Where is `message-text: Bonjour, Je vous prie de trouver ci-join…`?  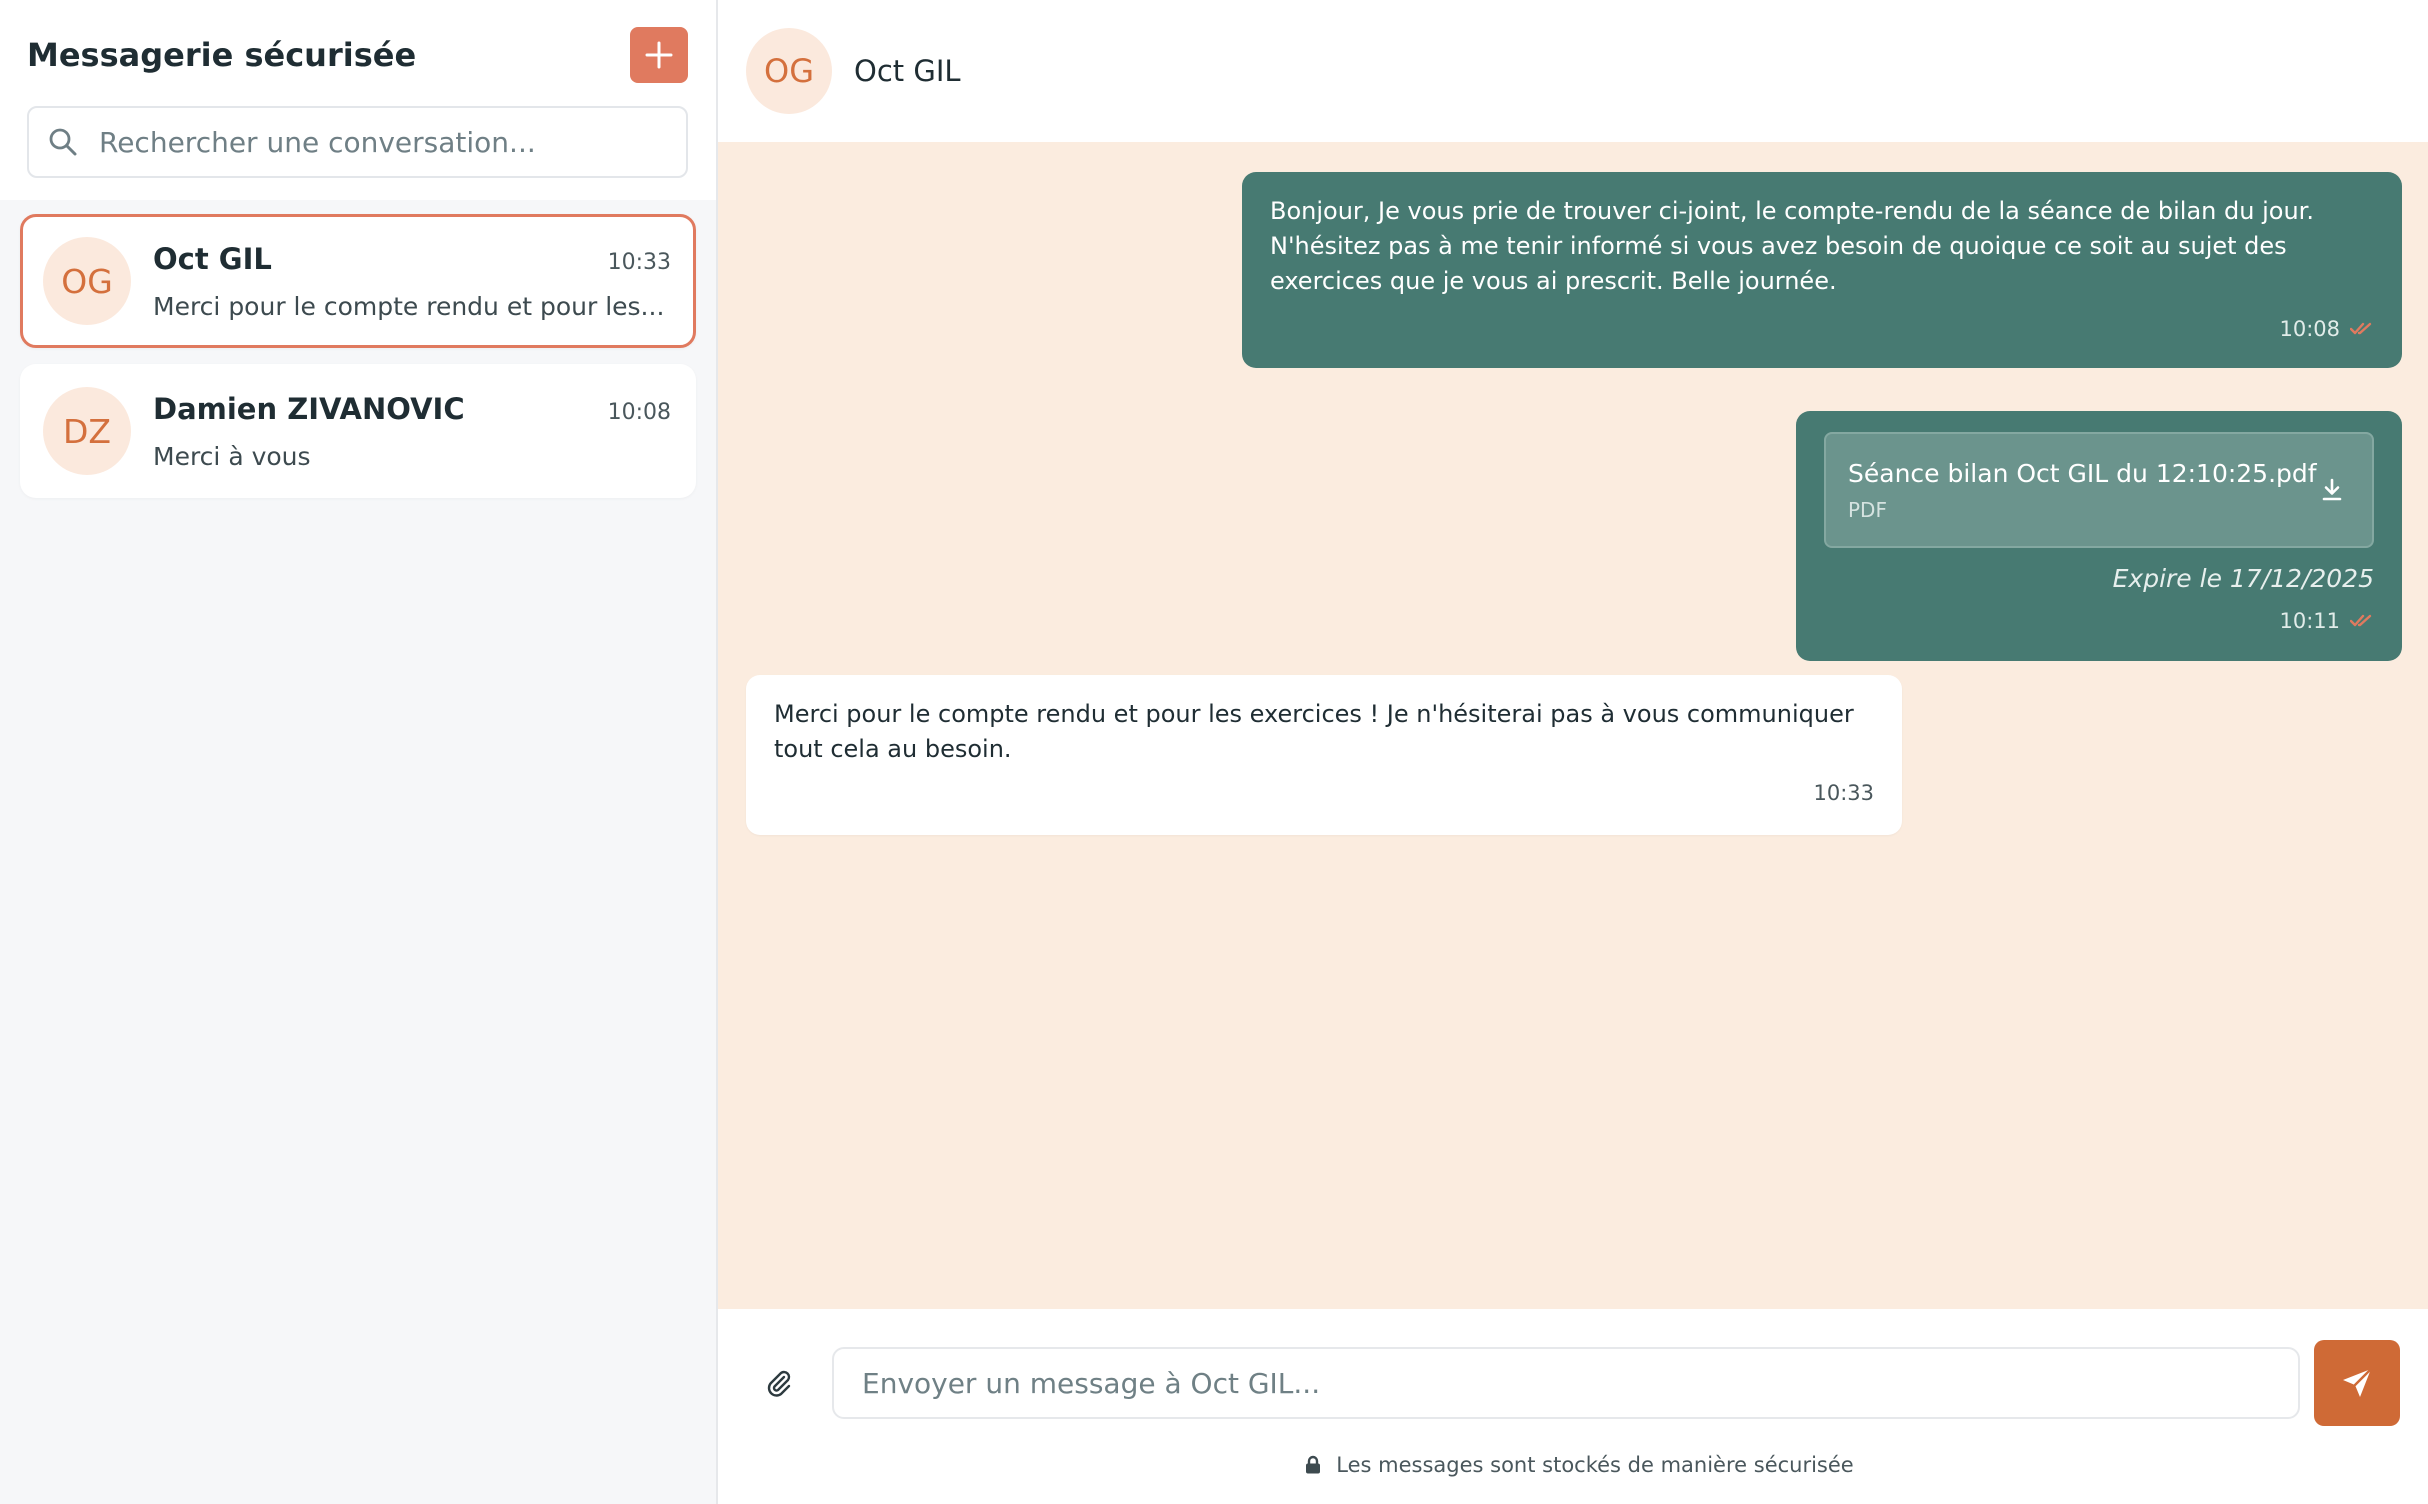
message-text: Bonjour, Je vous prie de trouver ci-join… is located at coordinates (1792, 246).